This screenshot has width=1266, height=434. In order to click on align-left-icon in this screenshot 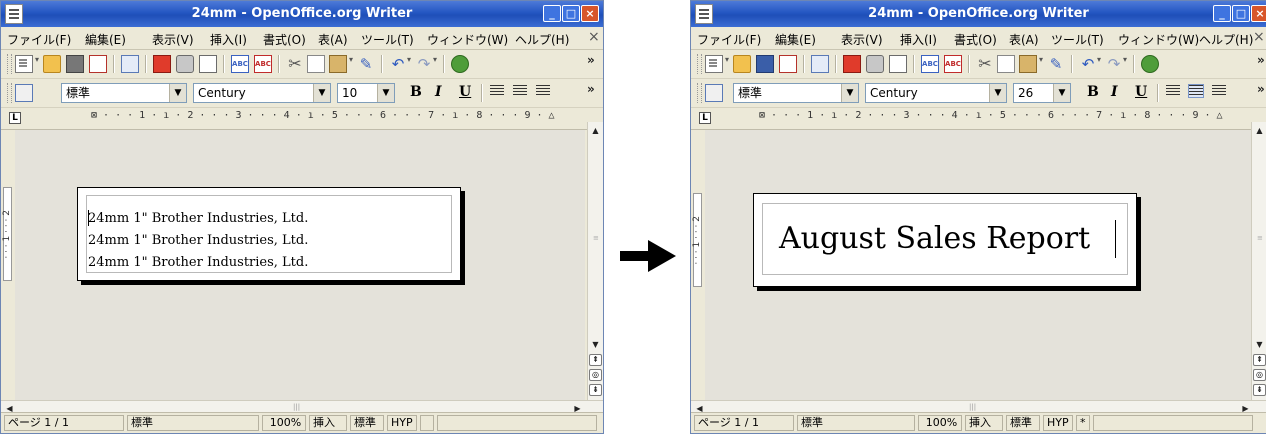, I will do `click(1173, 91)`.